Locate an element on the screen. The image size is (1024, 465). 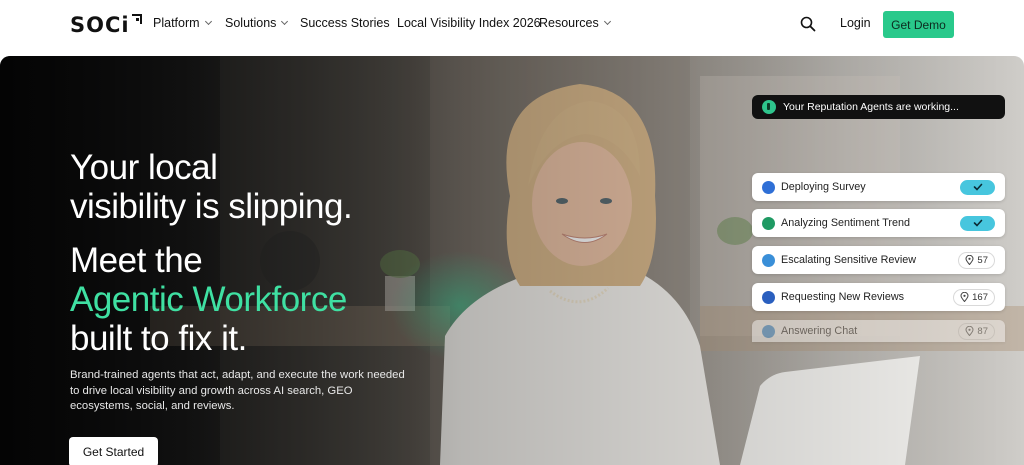
nav-item-label: Local Visibility Index 2026 is located at coordinates (469, 23).